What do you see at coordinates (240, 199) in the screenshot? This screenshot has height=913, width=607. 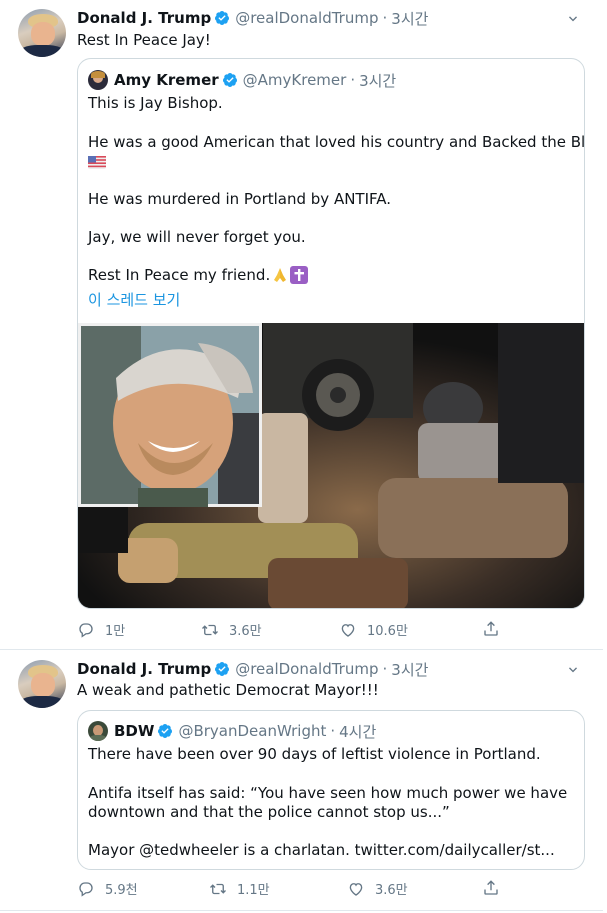 I see `quoted-text-line: He was murdered in Portland by ANTIFA.` at bounding box center [240, 199].